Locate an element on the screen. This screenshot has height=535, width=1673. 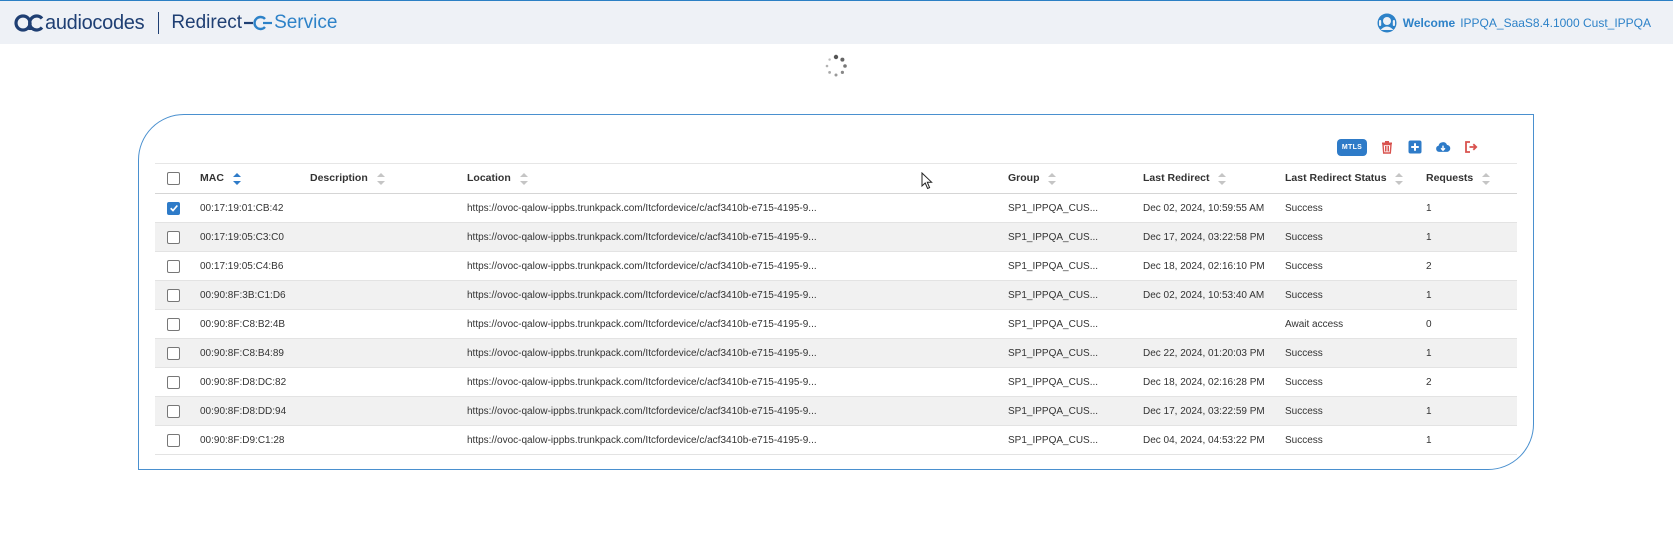
mac-cell: 00:17:19:05:C3:C0 is located at coordinates (242, 237).